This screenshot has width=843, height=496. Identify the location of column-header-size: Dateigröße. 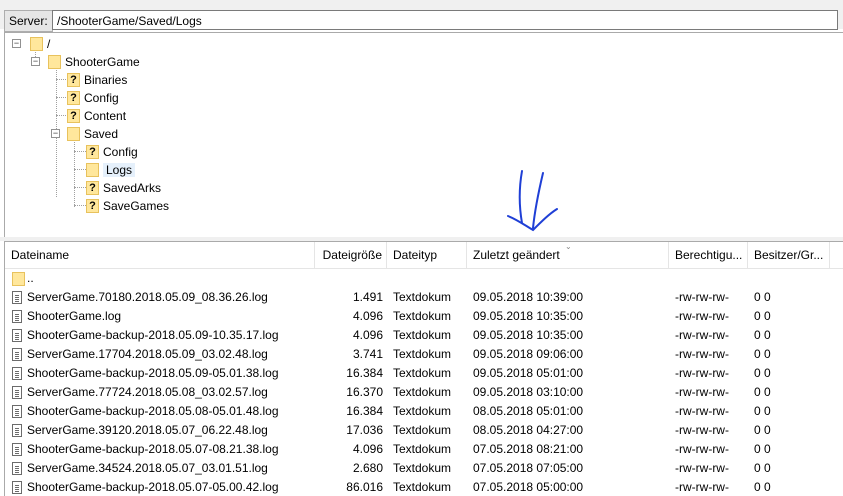
(351, 255).